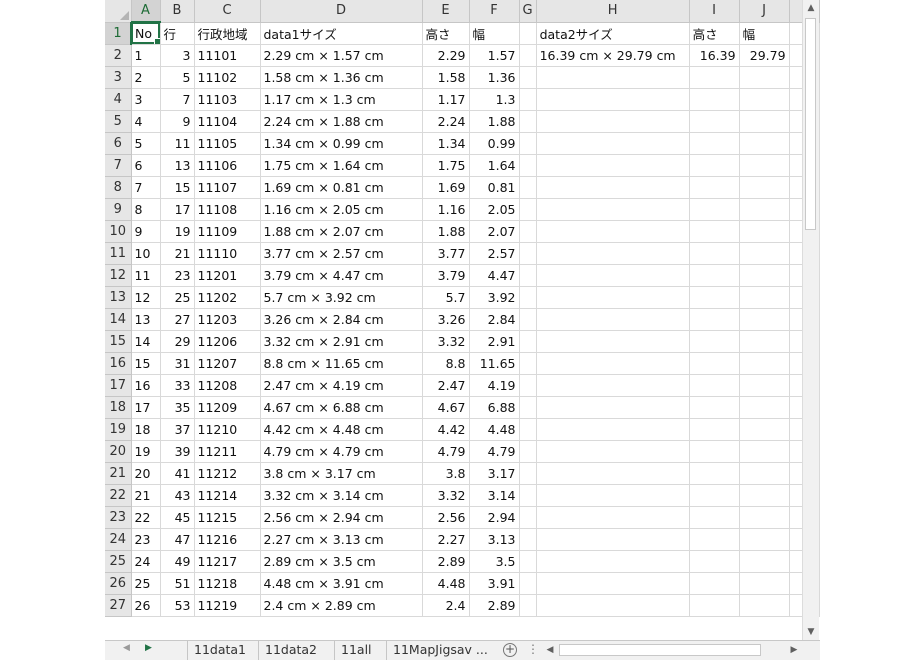  Describe the element at coordinates (446, 209) in the screenshot. I see `cell-h: 1.16` at that location.